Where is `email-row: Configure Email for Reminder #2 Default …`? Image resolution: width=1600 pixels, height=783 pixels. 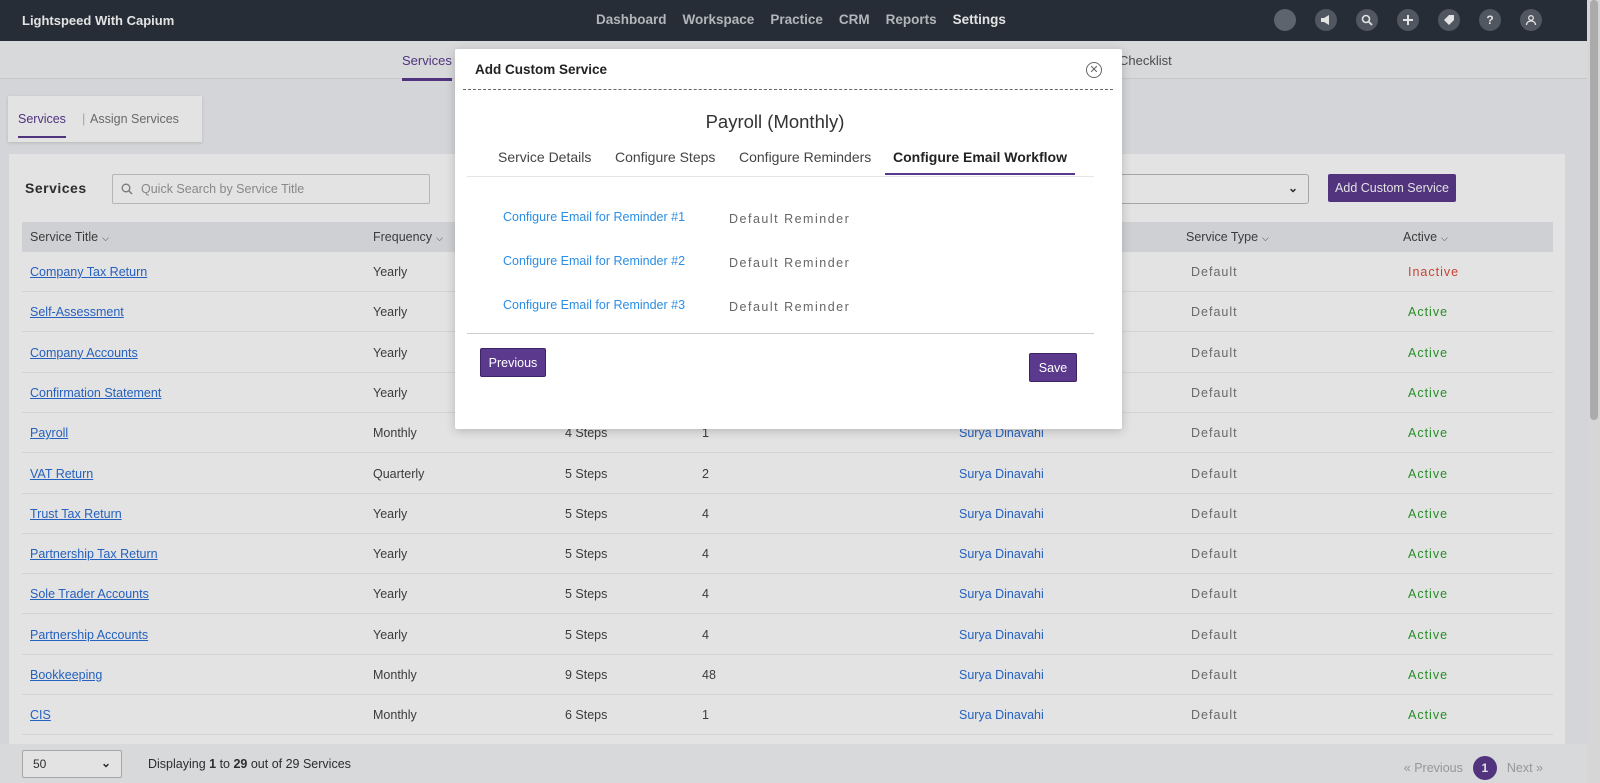
email-row: Configure Email for Reminder #2 Default … is located at coordinates (676, 262).